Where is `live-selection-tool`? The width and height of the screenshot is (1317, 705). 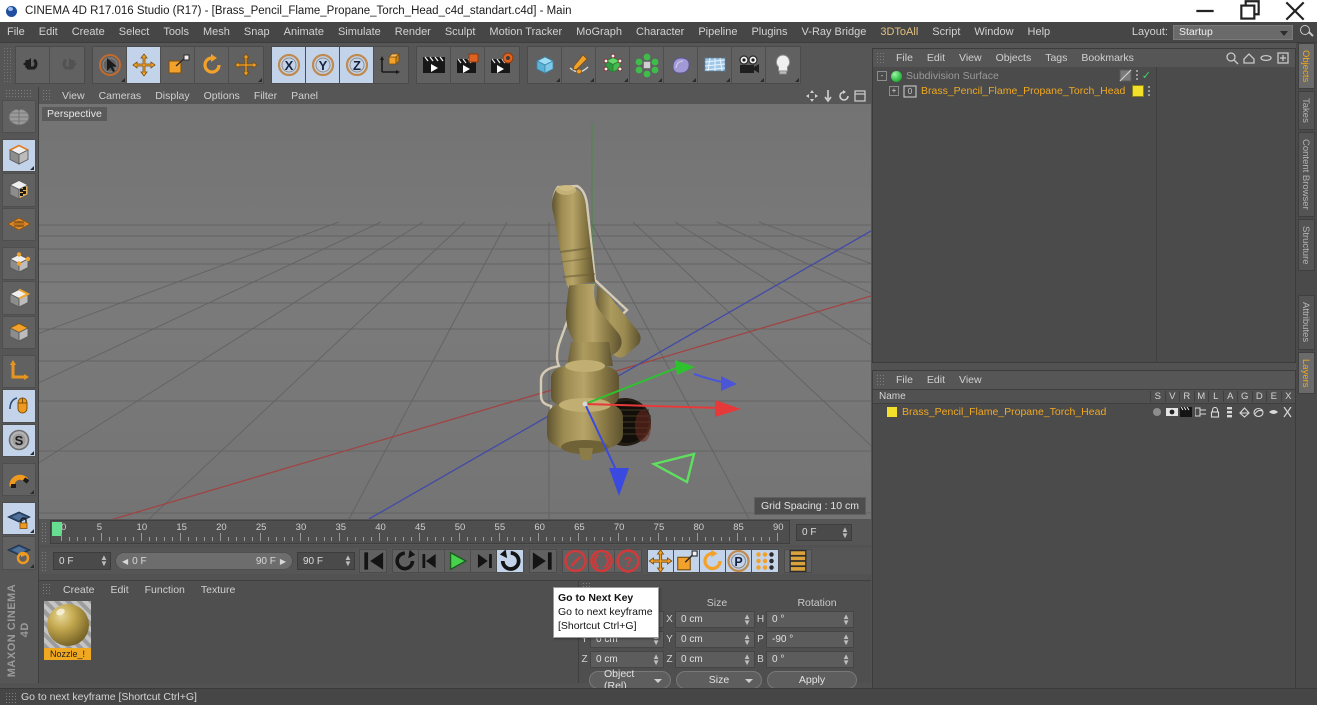 live-selection-tool is located at coordinates (19, 116).